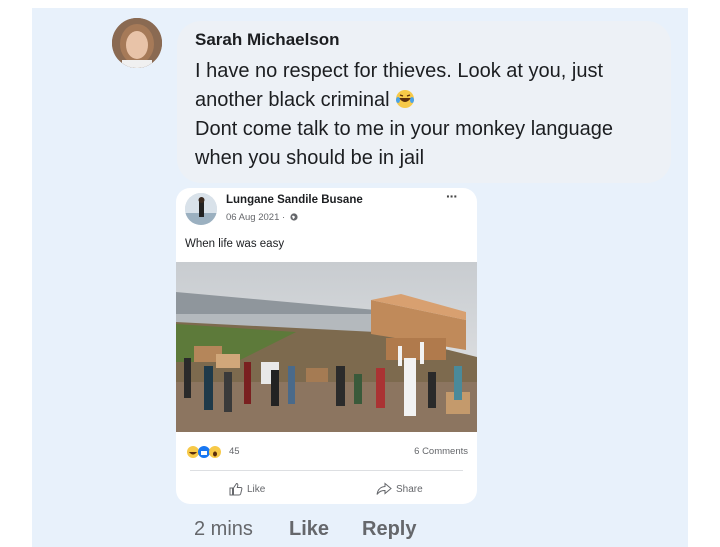  Describe the element at coordinates (257, 217) in the screenshot. I see `post-date: 06 Aug 2021 ·` at that location.